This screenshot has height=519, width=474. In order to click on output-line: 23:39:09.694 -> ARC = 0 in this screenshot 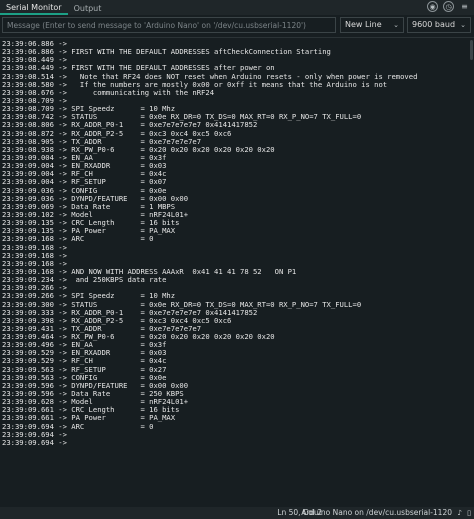, I will do `click(78, 426)`.